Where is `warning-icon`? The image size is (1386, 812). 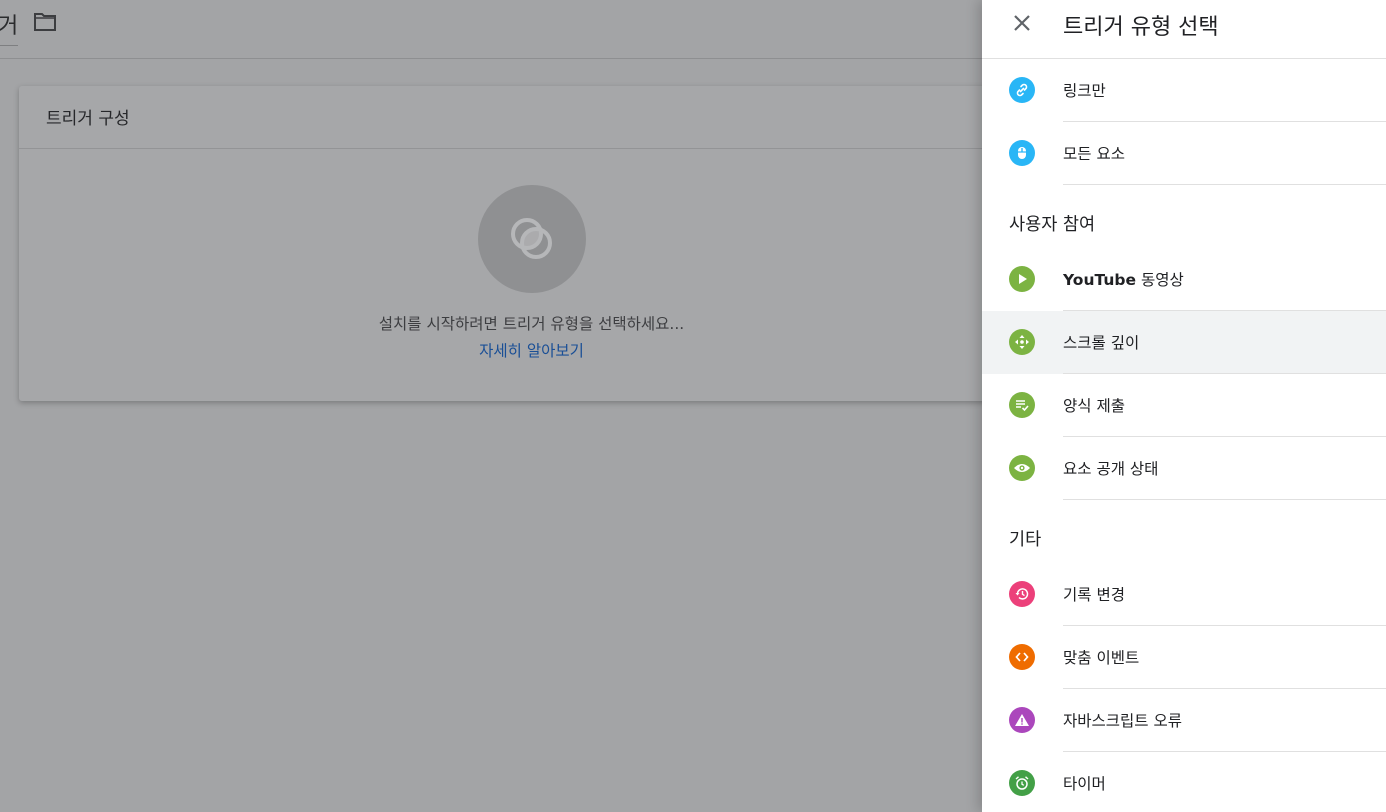 warning-icon is located at coordinates (1022, 720).